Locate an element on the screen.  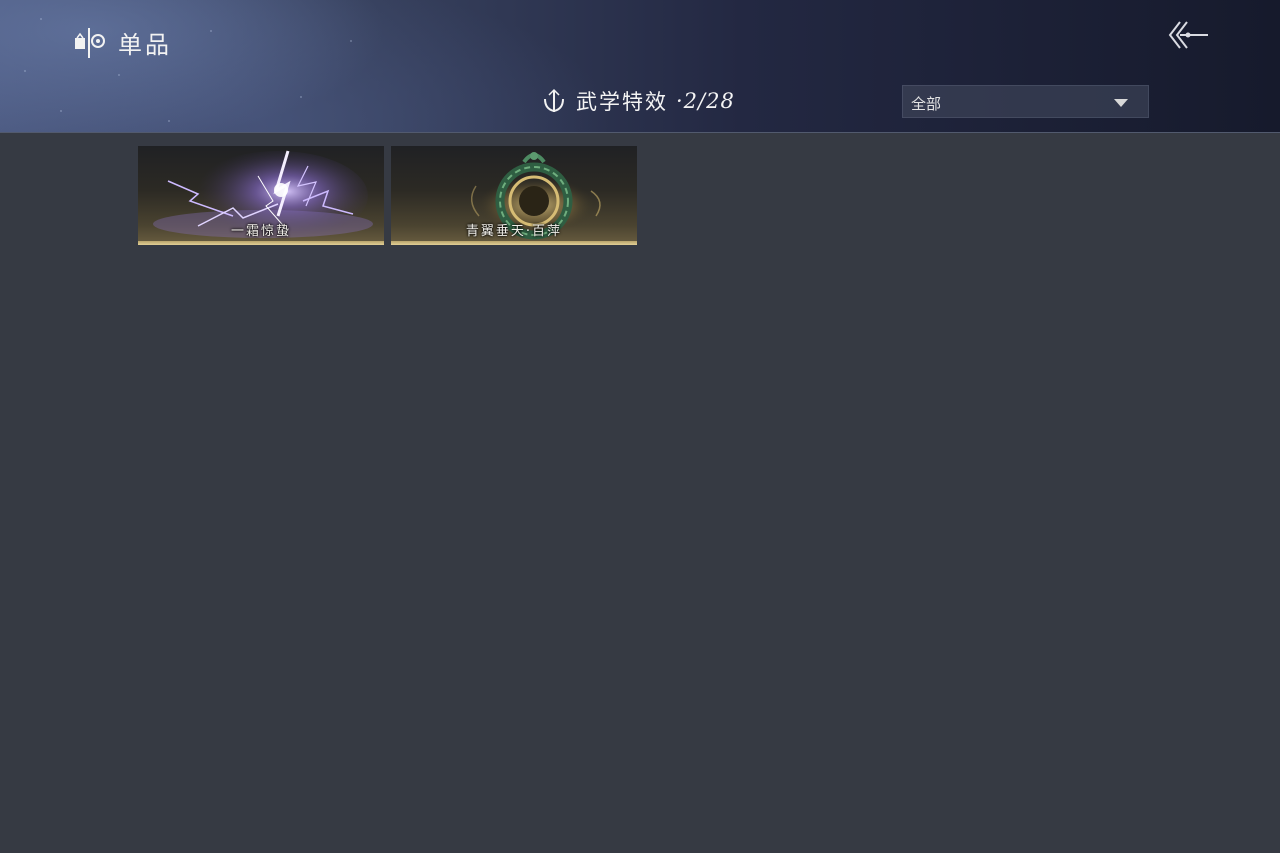
back-button is located at coordinates (1188, 35).